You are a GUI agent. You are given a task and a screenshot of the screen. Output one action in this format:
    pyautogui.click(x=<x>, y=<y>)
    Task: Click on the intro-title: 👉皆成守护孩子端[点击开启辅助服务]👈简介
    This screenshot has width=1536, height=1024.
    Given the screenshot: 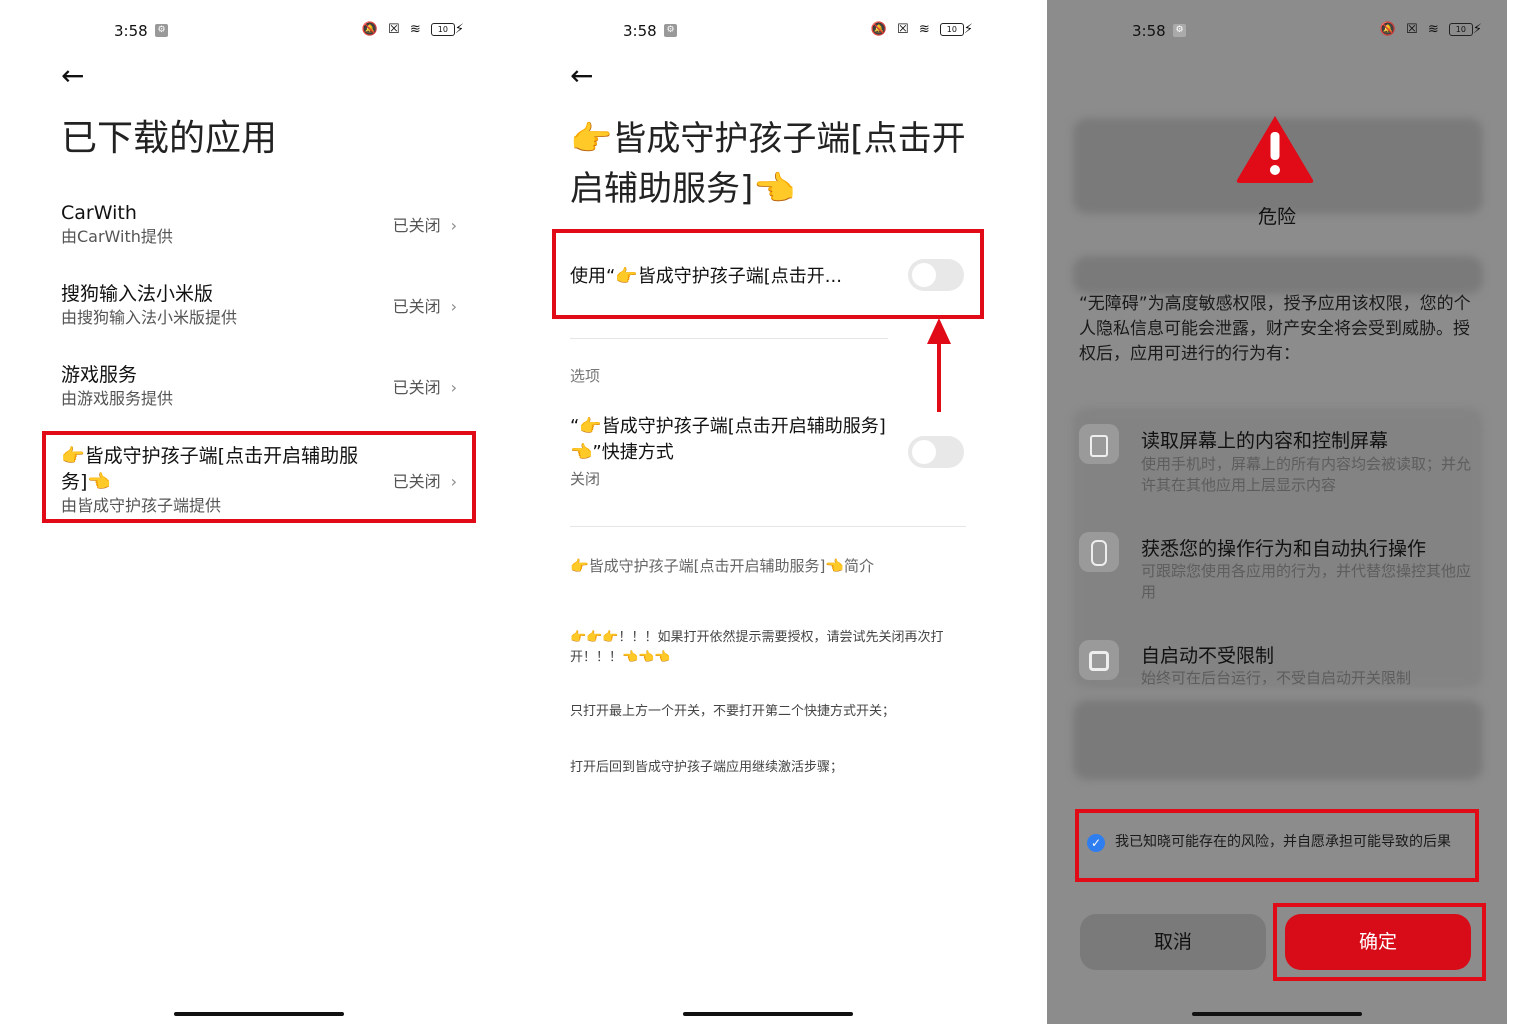 What is the action you would take?
    pyautogui.click(x=722, y=566)
    